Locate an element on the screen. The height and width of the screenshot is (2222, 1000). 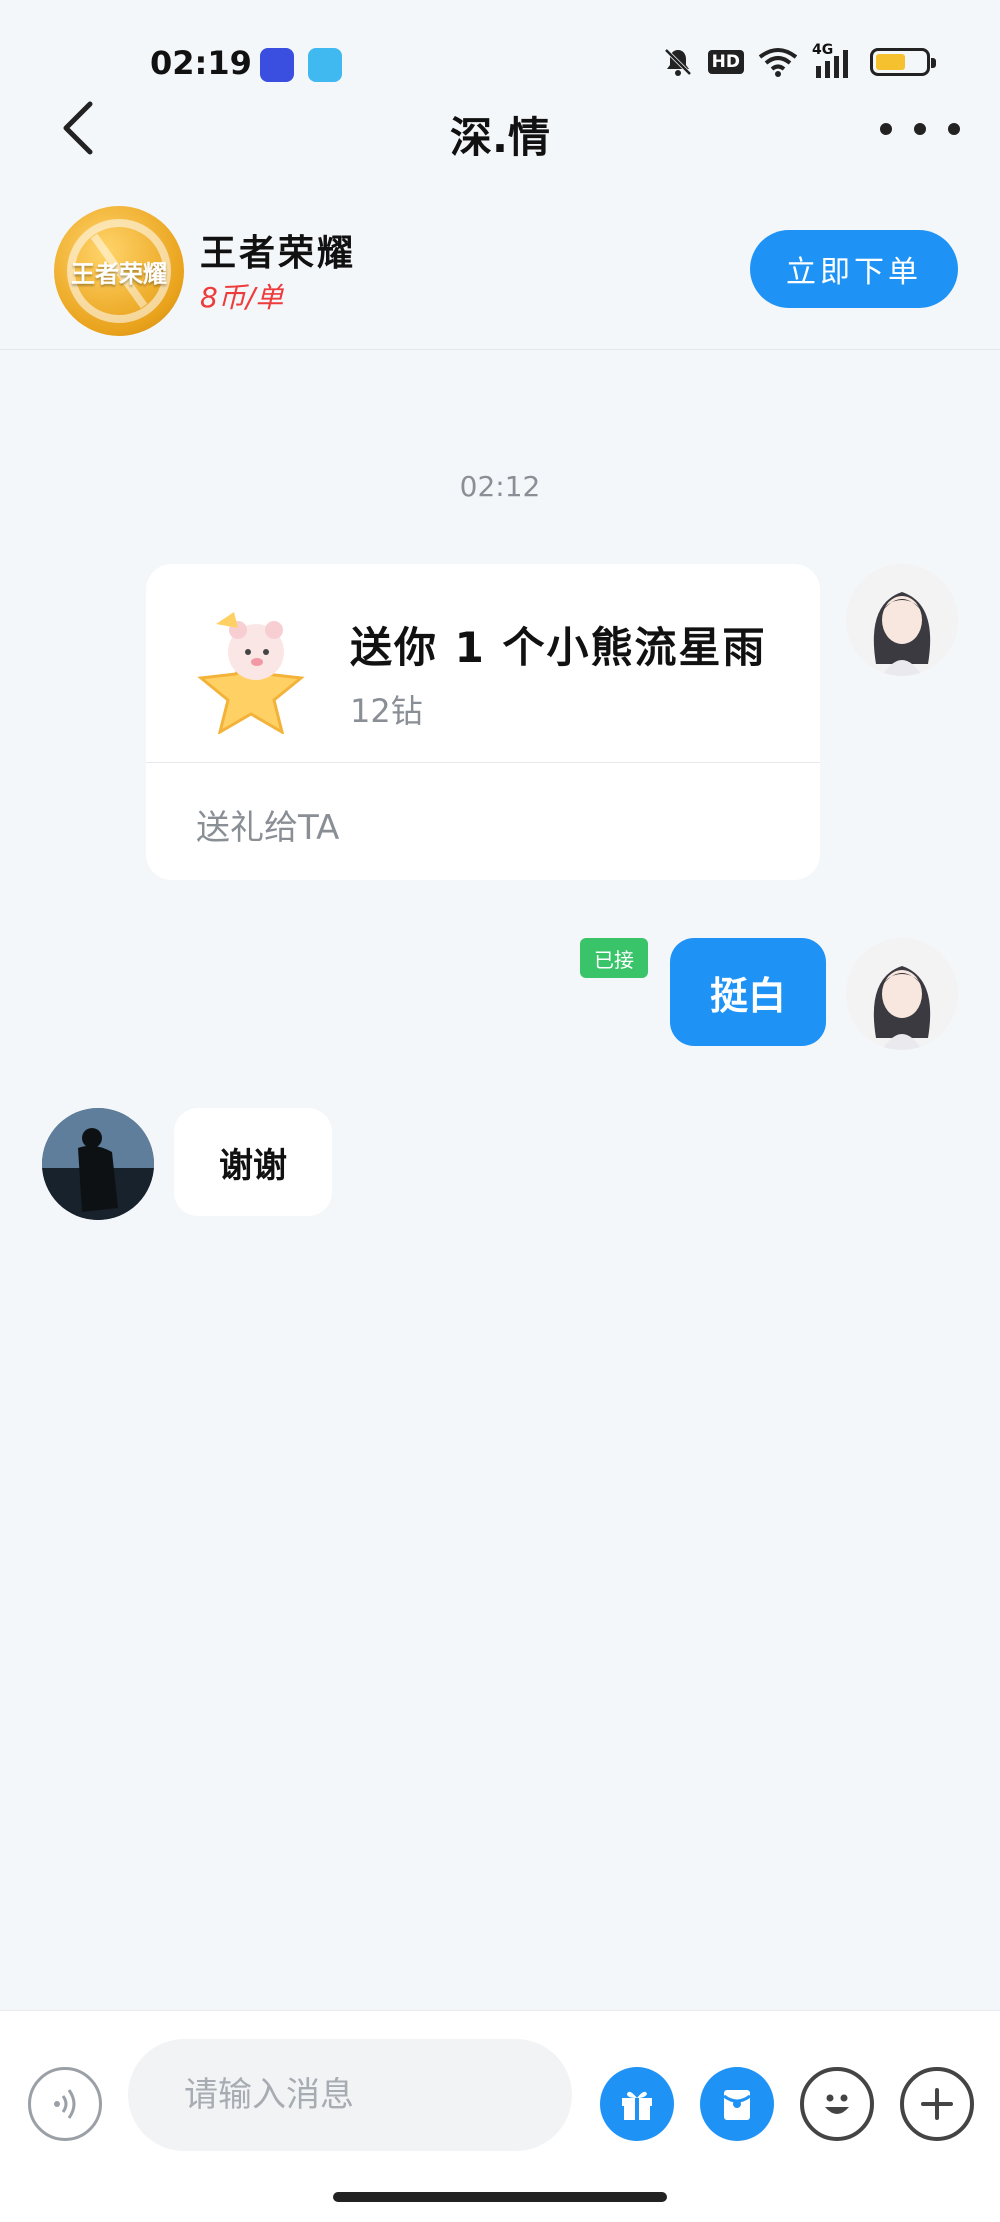
status-bar: 02:19 HD 4G is located at coordinates (500, 50).